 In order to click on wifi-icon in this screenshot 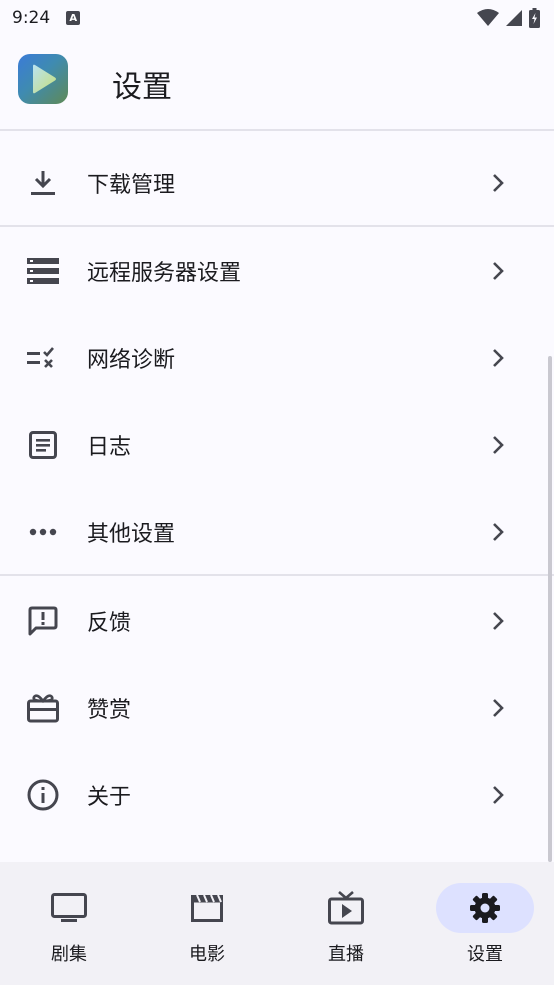, I will do `click(488, 18)`.